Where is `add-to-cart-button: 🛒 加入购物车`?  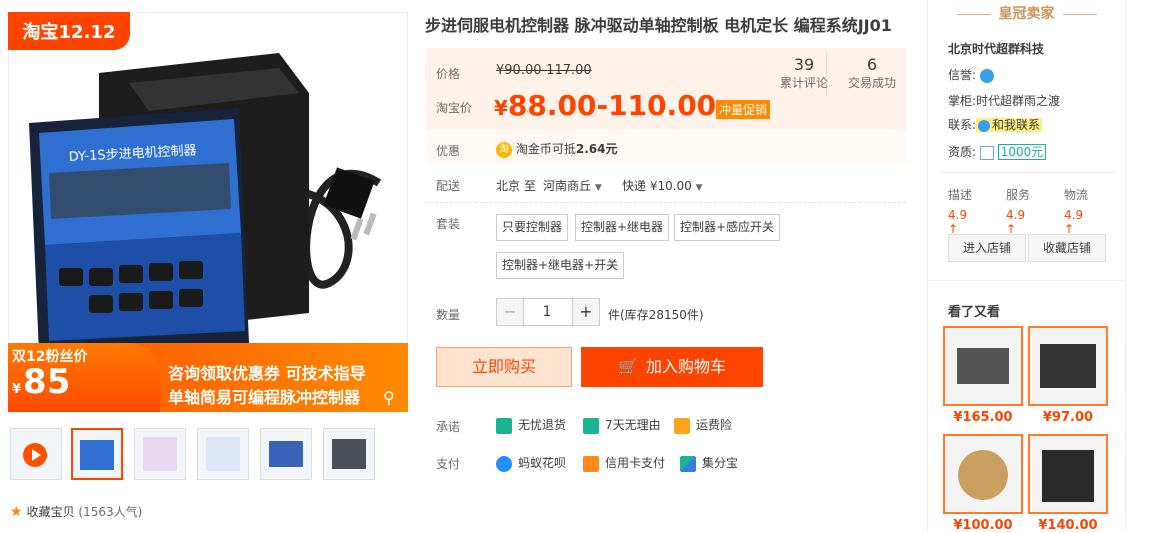 add-to-cart-button: 🛒 加入购物车 is located at coordinates (672, 367).